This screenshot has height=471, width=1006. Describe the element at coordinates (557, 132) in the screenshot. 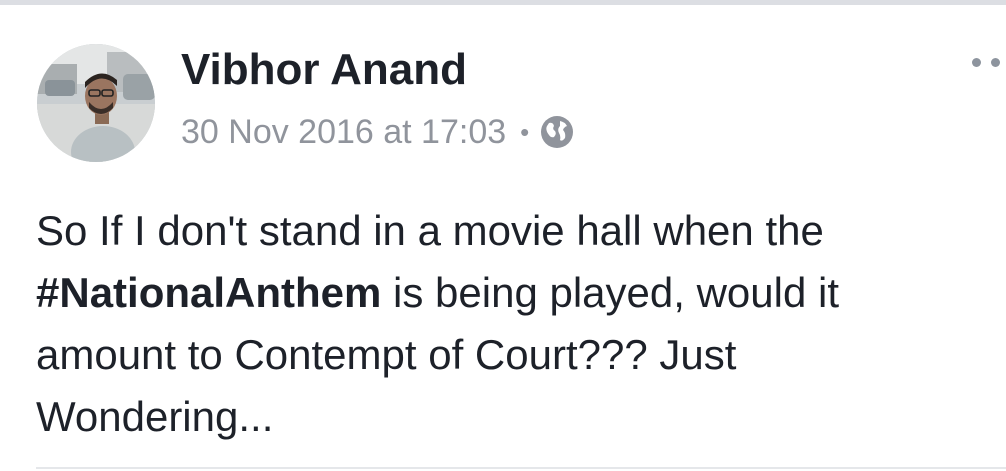

I see `globe-icon` at that location.